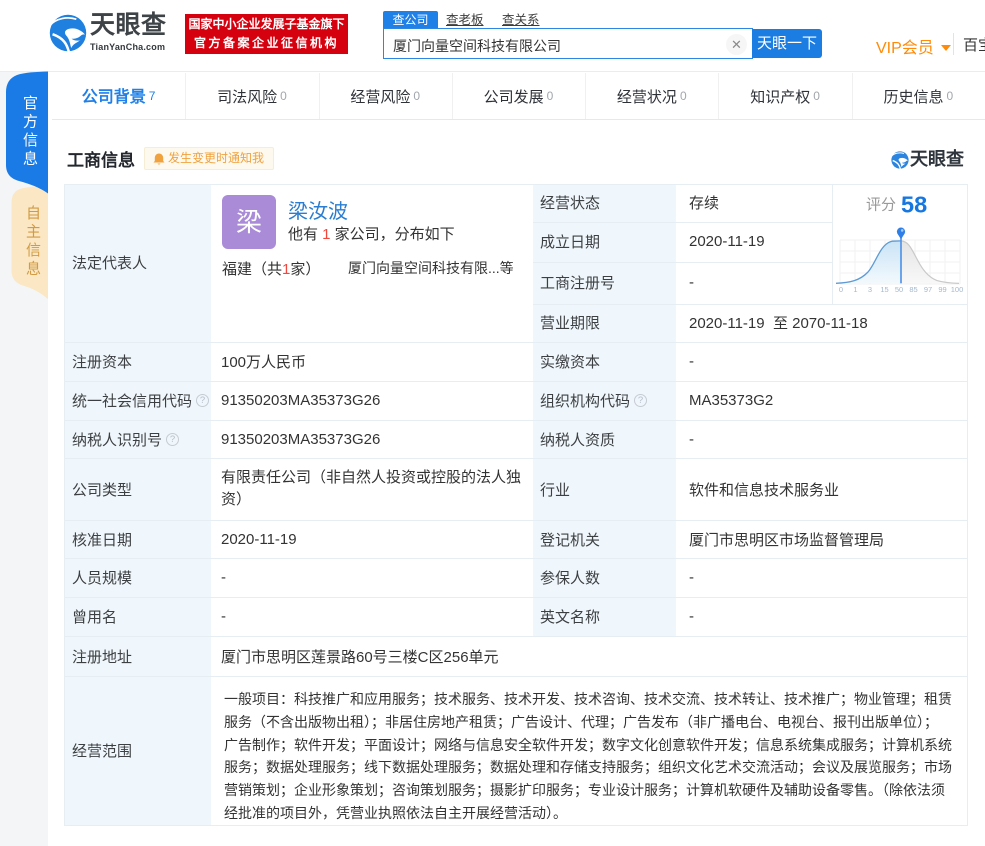 The width and height of the screenshot is (985, 846). Describe the element at coordinates (884, 289) in the screenshot. I see `svg-text: 15` at that location.